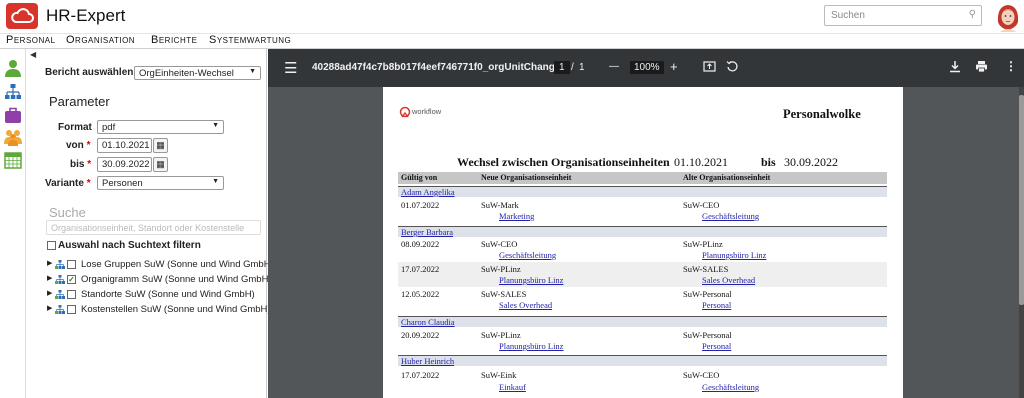 The image size is (1024, 398). I want to click on person-link: Charon Claudia, so click(428, 322).